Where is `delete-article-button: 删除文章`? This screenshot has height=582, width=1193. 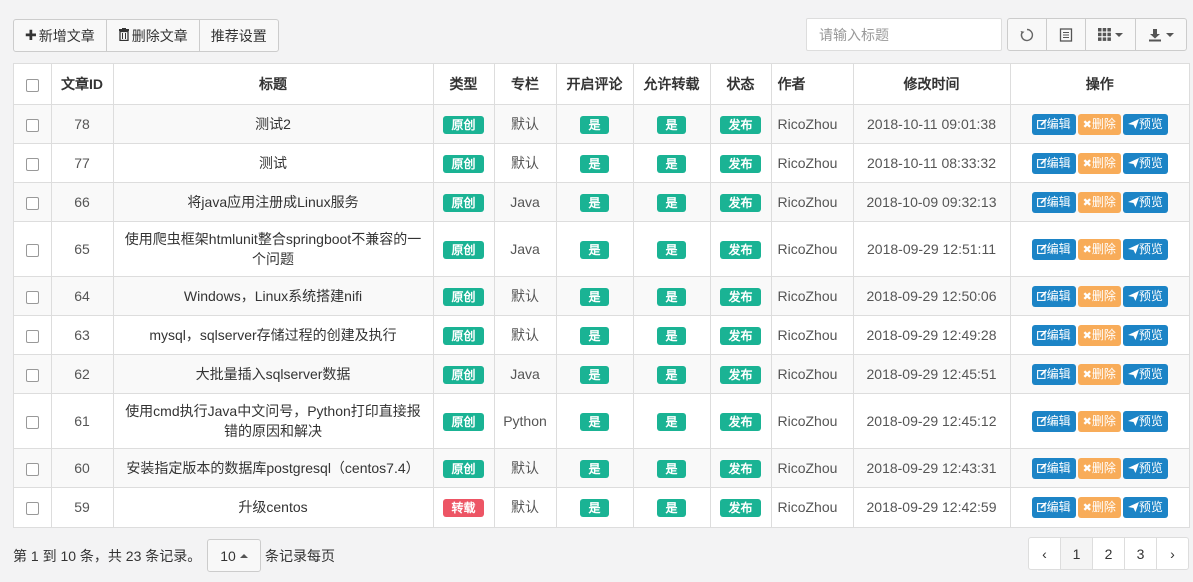
delete-article-button: 删除文章 is located at coordinates (152, 35).